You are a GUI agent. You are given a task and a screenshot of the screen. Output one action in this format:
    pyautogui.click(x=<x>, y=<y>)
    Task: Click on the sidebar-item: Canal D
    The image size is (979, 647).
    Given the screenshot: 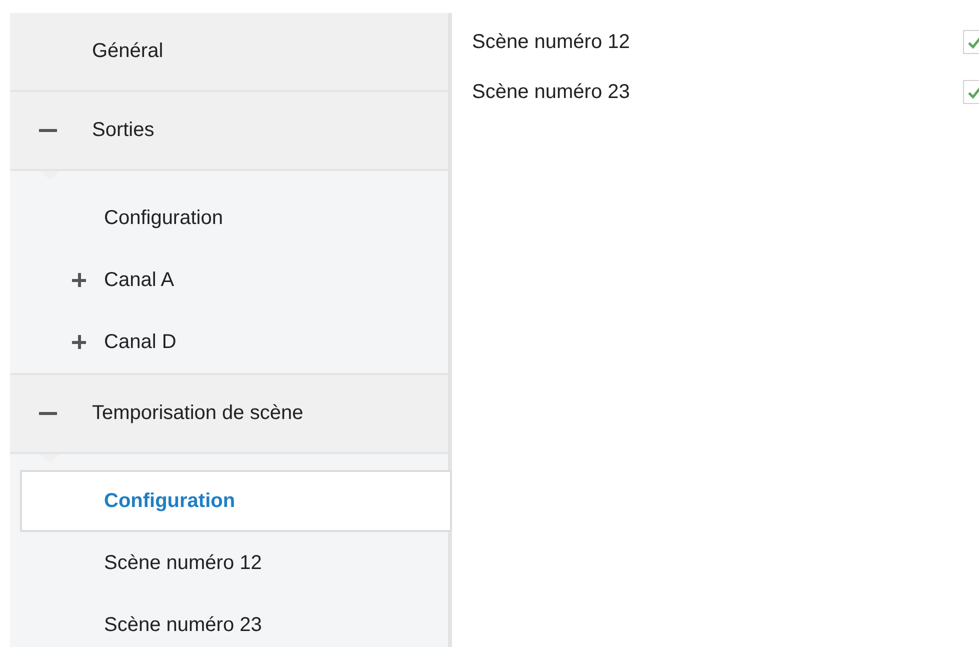 What is the action you would take?
    pyautogui.click(x=229, y=342)
    